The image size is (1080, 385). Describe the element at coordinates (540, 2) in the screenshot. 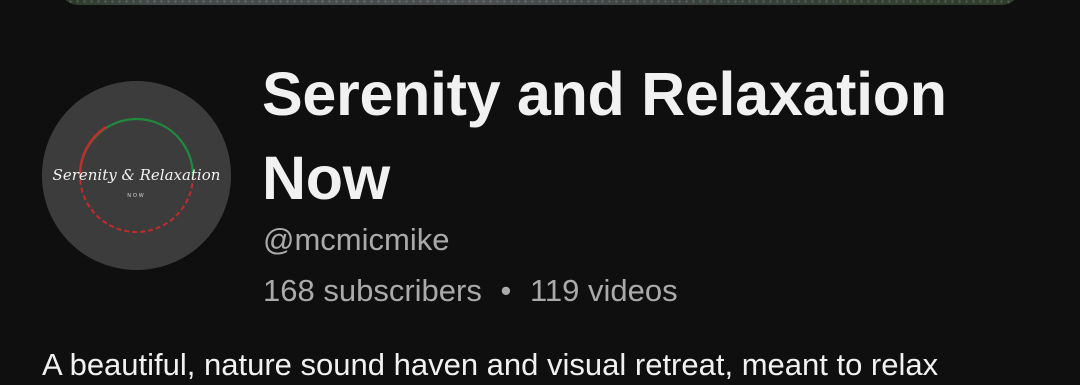

I see `channel-banner` at that location.